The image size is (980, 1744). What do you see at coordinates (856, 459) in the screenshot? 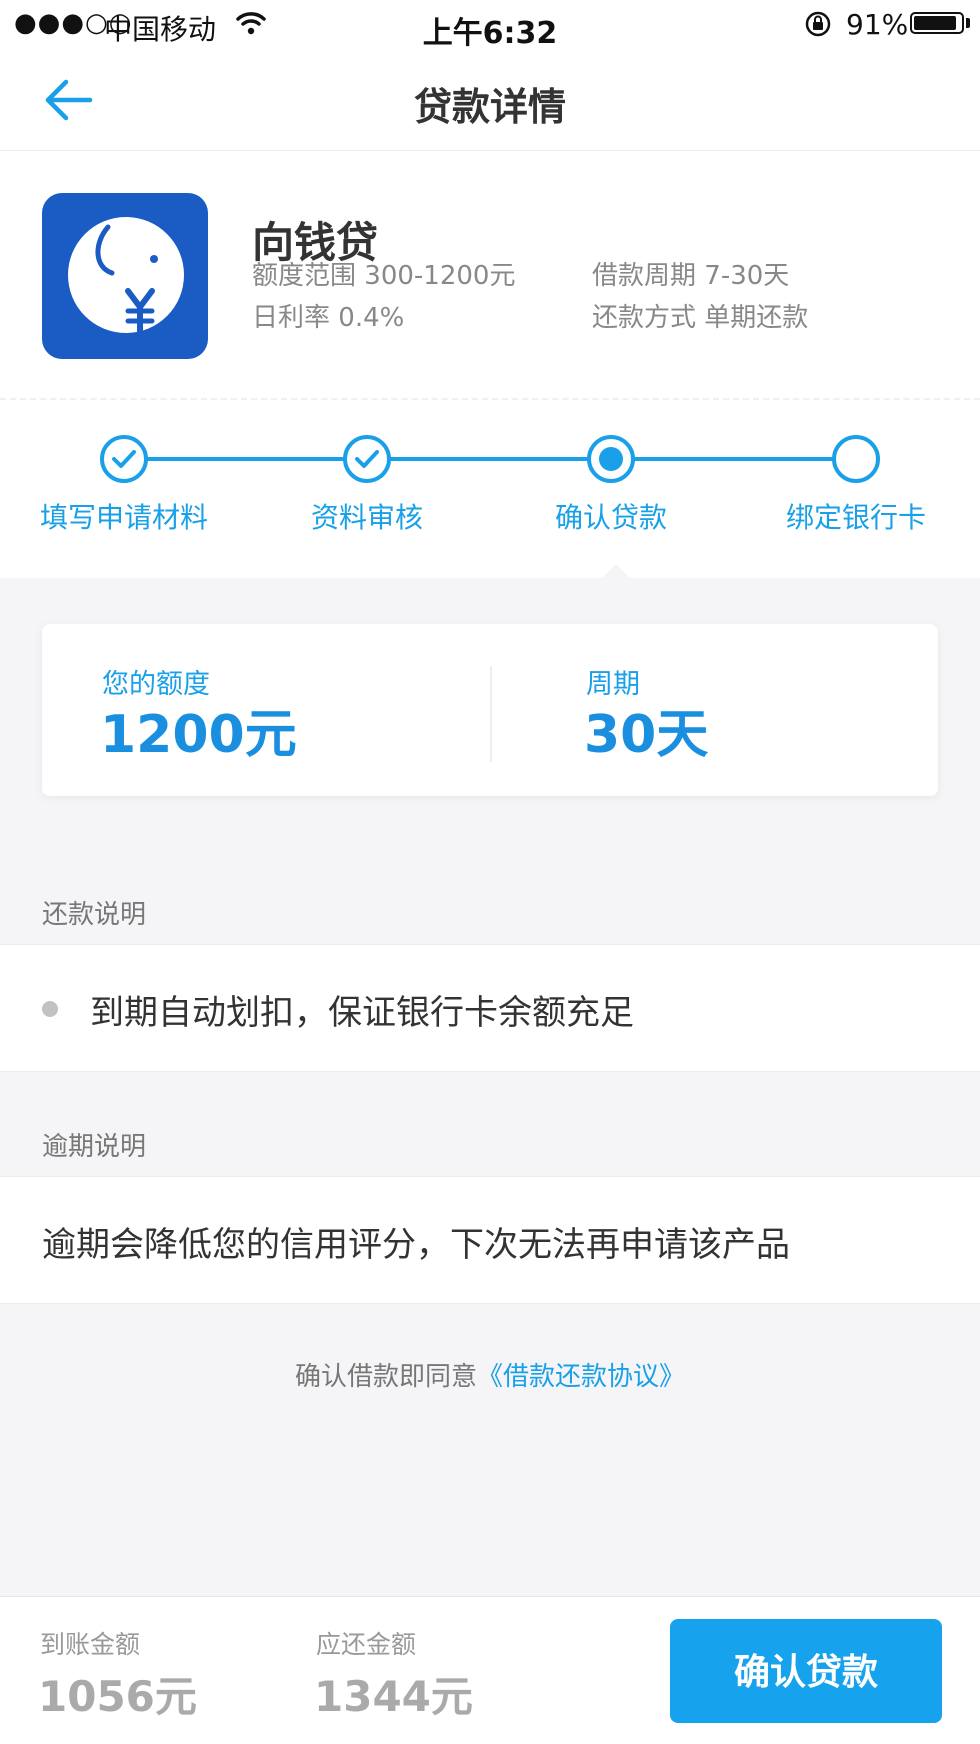
I see `step-pending-icon` at bounding box center [856, 459].